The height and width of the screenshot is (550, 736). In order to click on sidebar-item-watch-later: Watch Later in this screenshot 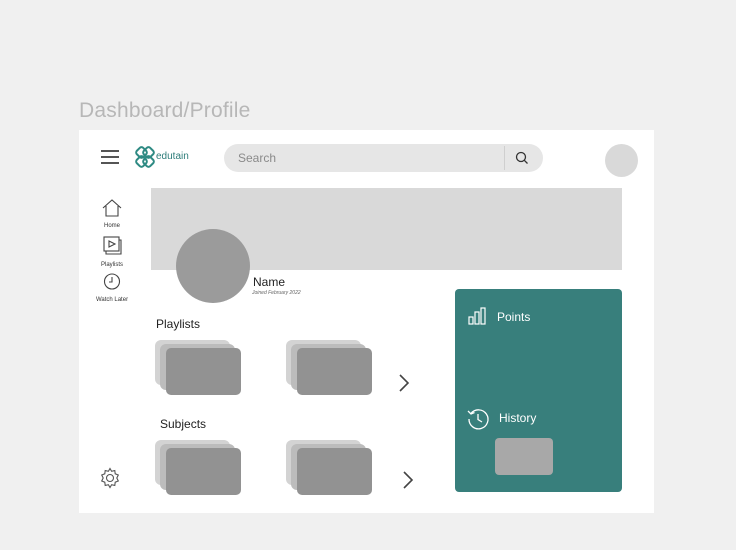, I will do `click(112, 288)`.